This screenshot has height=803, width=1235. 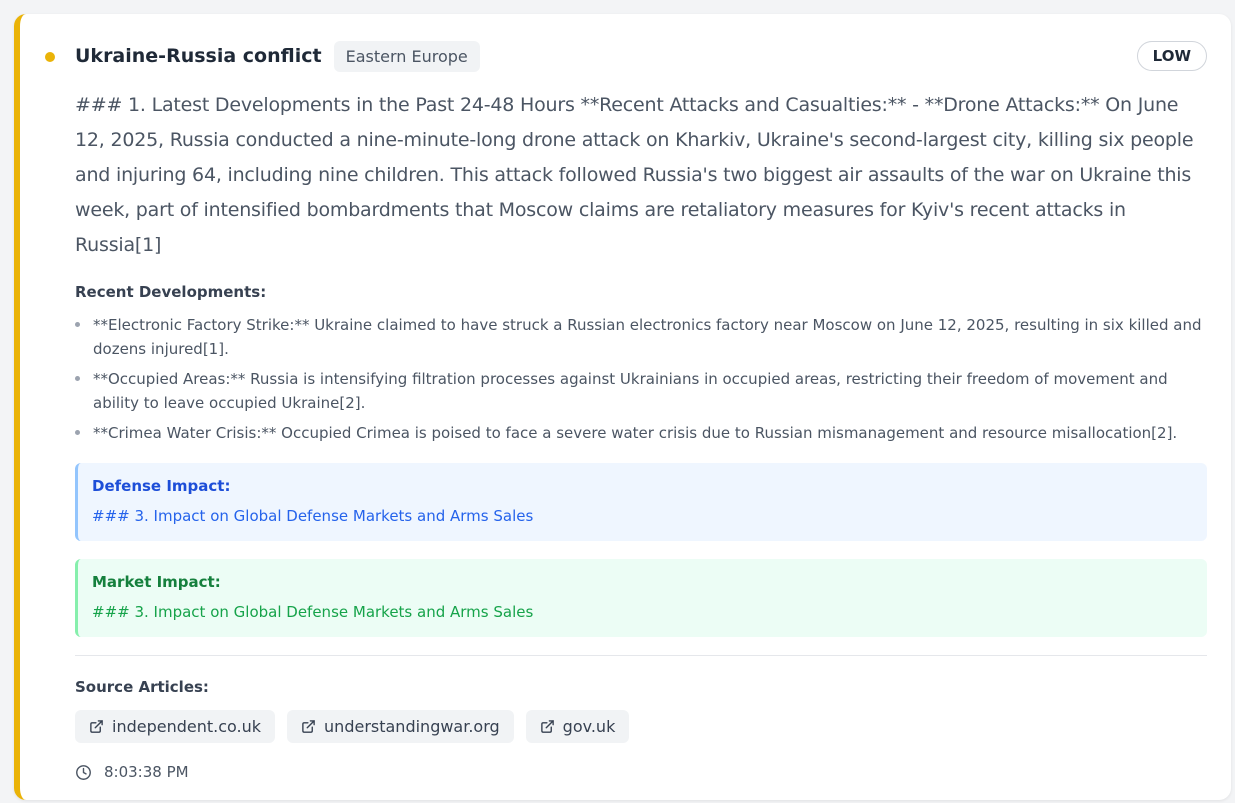 What do you see at coordinates (50, 57) in the screenshot?
I see `status-dot` at bounding box center [50, 57].